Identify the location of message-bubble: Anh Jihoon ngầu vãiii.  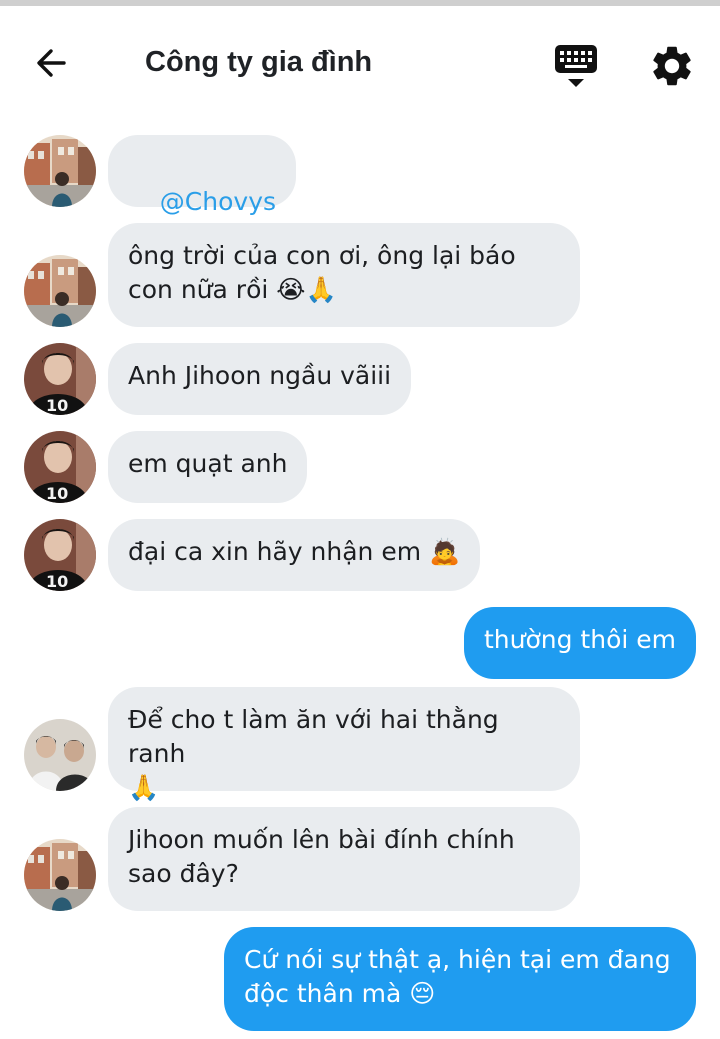
(260, 379).